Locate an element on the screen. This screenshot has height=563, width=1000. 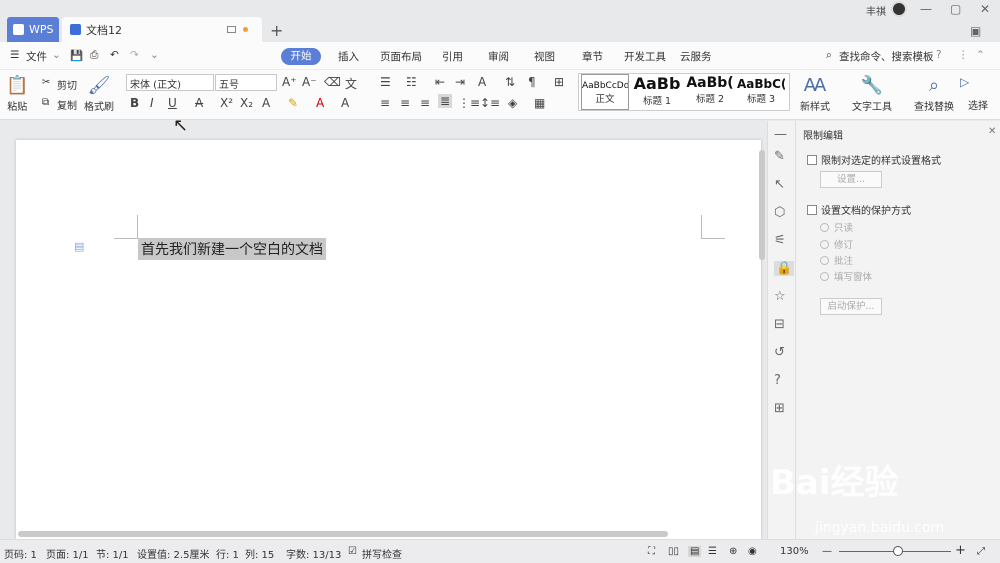
zoom-in-icon: + is located at coordinates (960, 550).